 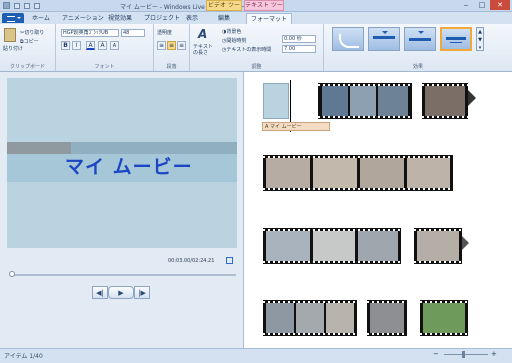 I want to click on seek-bar, so click(x=123, y=275).